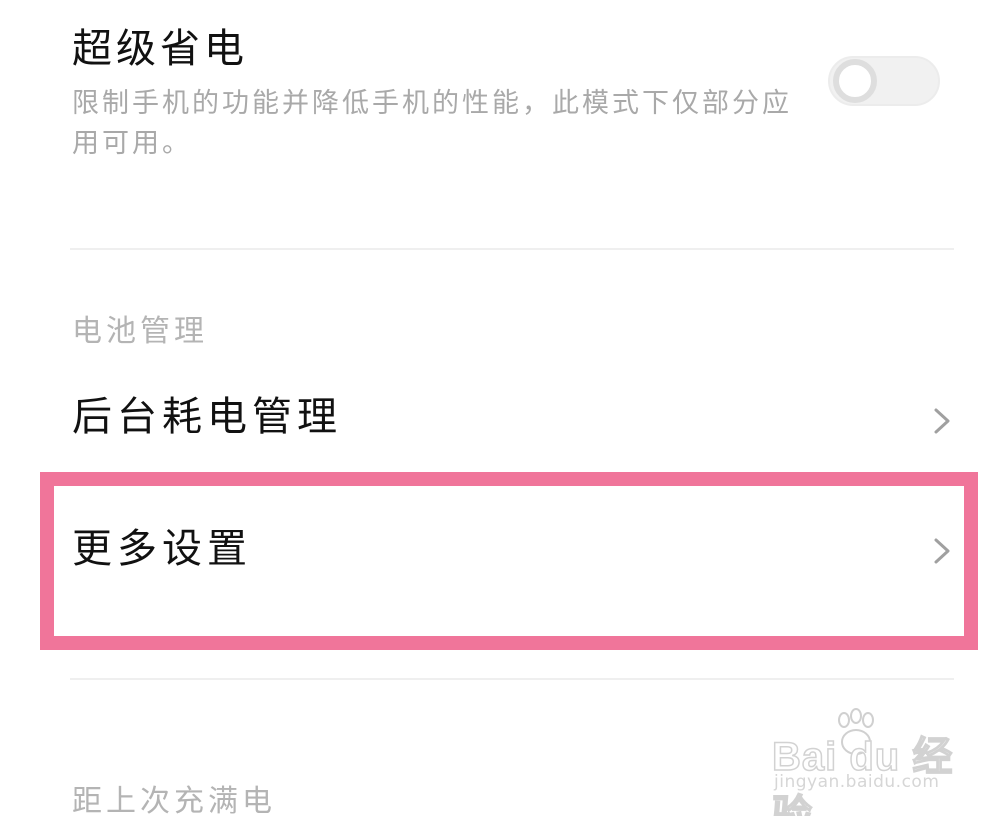 This screenshot has height=816, width=1006. I want to click on background-power-management-item: 后台耗电管理, so click(503, 420).